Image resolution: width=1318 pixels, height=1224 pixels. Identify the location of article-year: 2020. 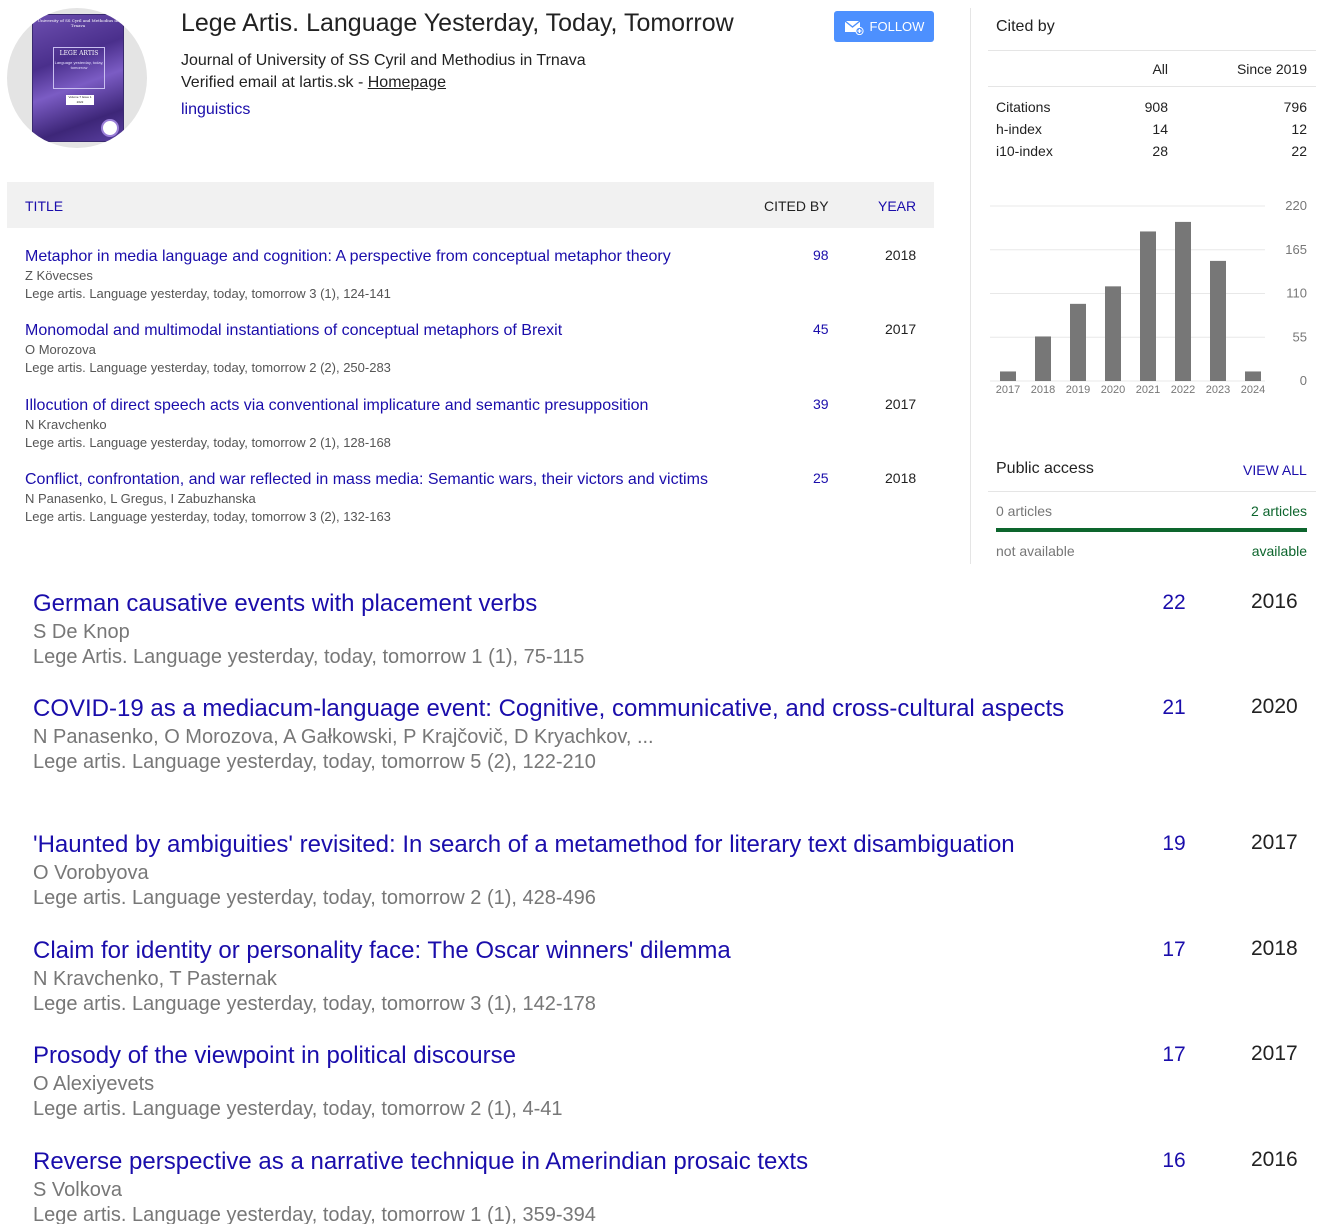
(1274, 706).